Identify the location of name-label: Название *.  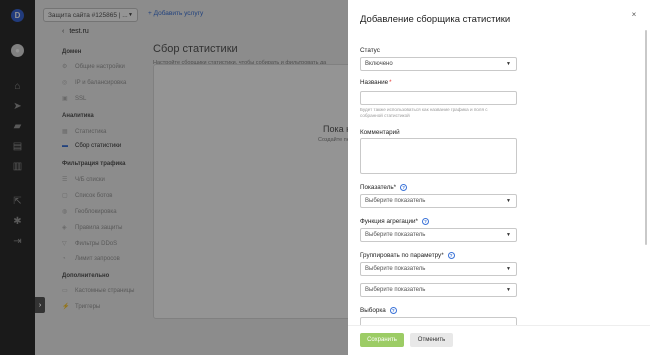
(376, 82).